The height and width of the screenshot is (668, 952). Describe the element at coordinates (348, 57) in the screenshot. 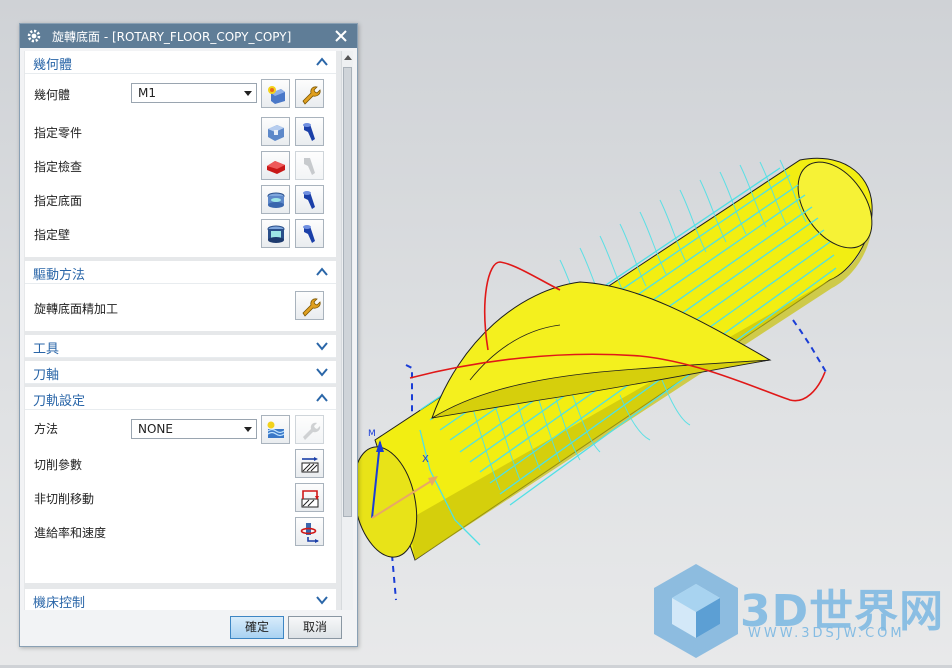

I see `scroll-up-arrow-icon` at that location.